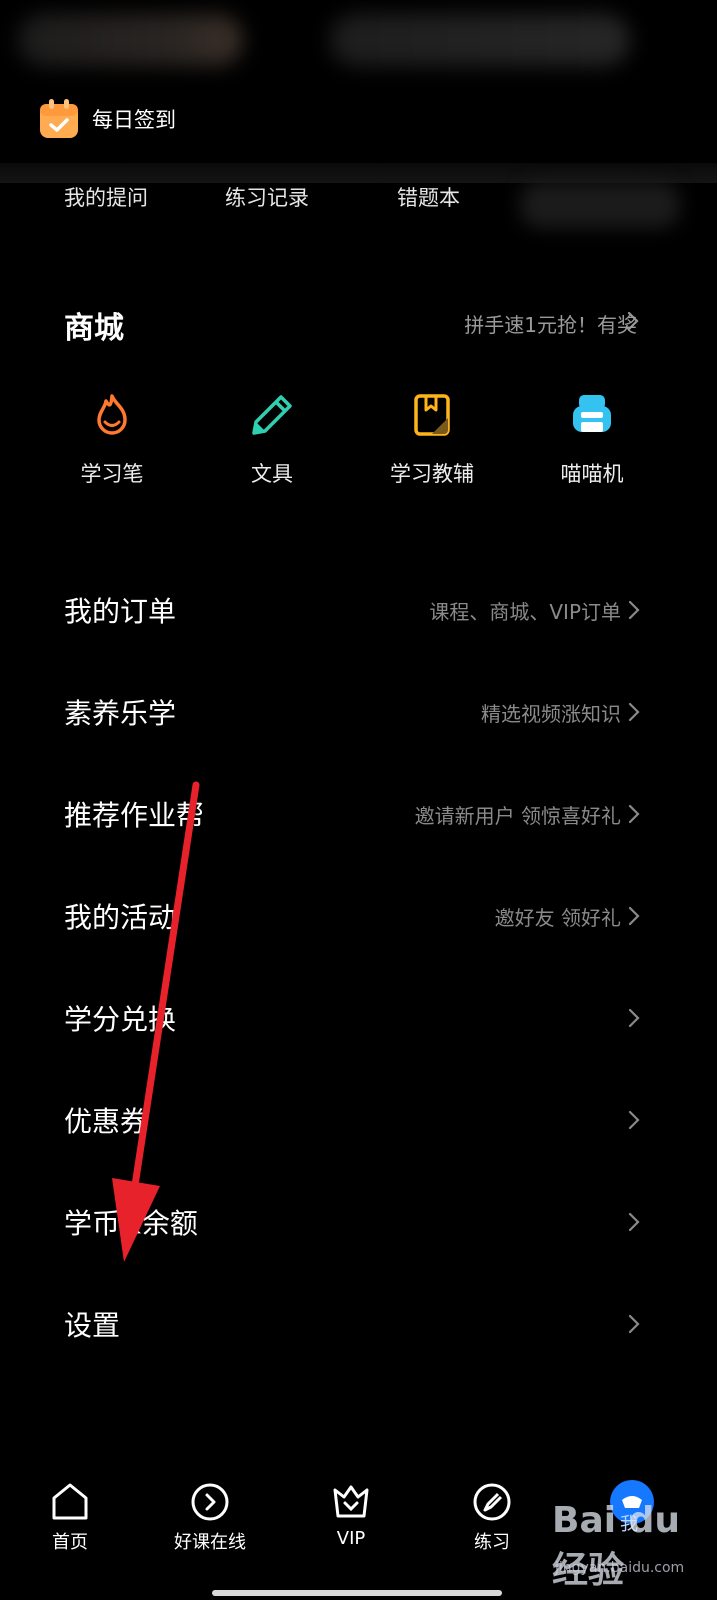 The width and height of the screenshot is (717, 1600). What do you see at coordinates (272, 440) in the screenshot?
I see `mall-item-stationery: 文具` at bounding box center [272, 440].